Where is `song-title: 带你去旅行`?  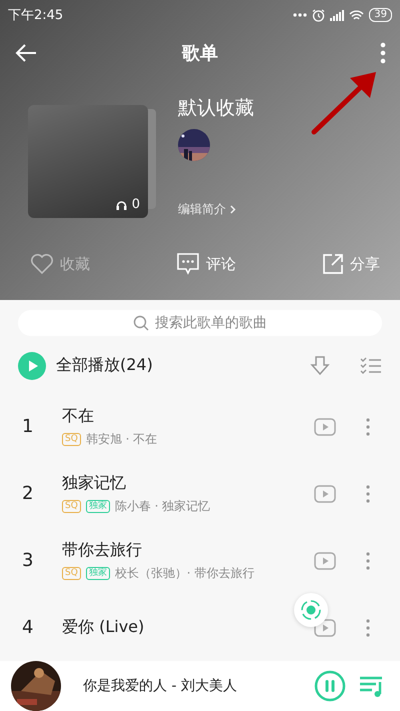 song-title: 带你去旅行 is located at coordinates (102, 550).